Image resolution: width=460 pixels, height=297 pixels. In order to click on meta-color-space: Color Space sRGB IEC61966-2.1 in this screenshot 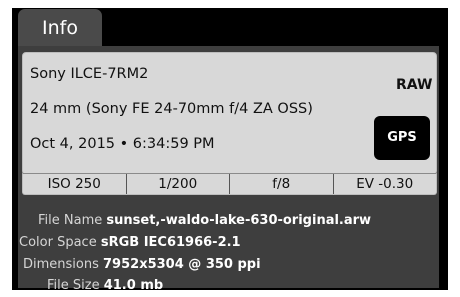, I will do `click(130, 242)`.